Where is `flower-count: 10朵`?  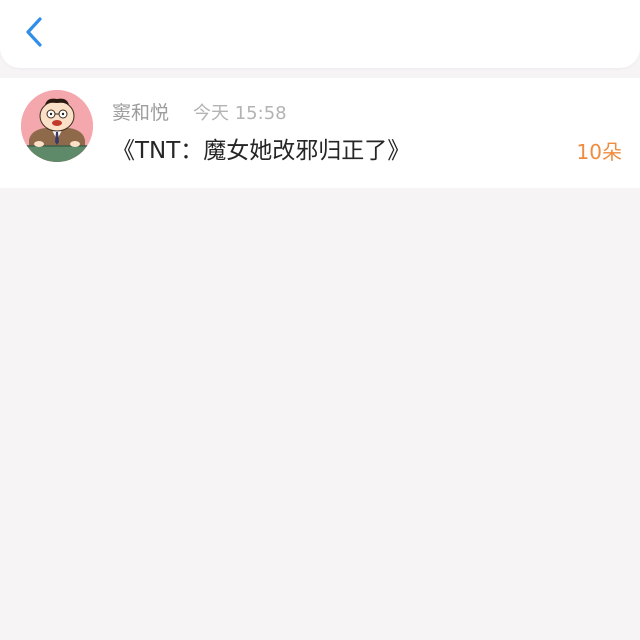 flower-count: 10朵 is located at coordinates (599, 152).